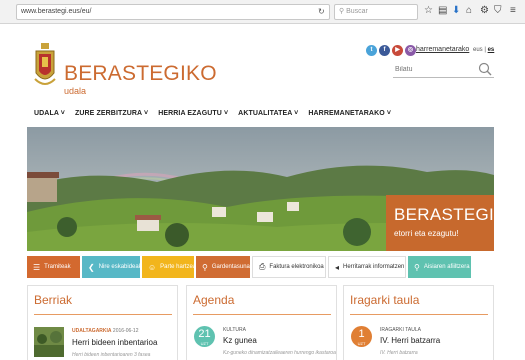  I want to click on menu-icon: ≡, so click(513, 11).